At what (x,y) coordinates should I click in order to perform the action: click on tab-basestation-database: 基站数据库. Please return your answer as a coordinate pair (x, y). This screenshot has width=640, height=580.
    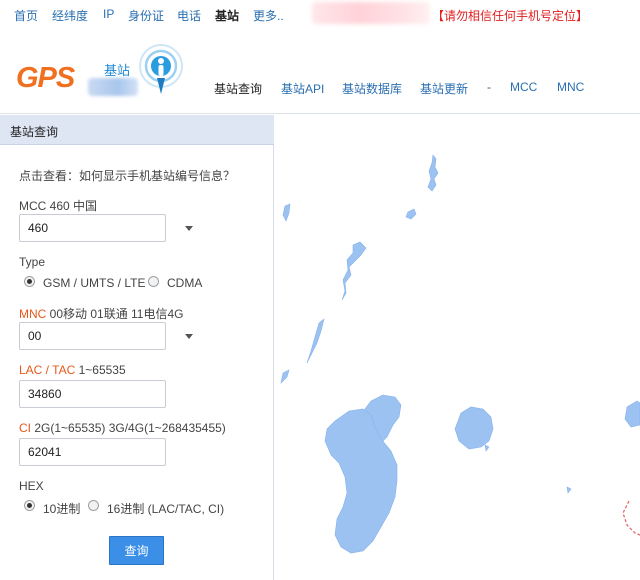
    Looking at the image, I should click on (372, 88).